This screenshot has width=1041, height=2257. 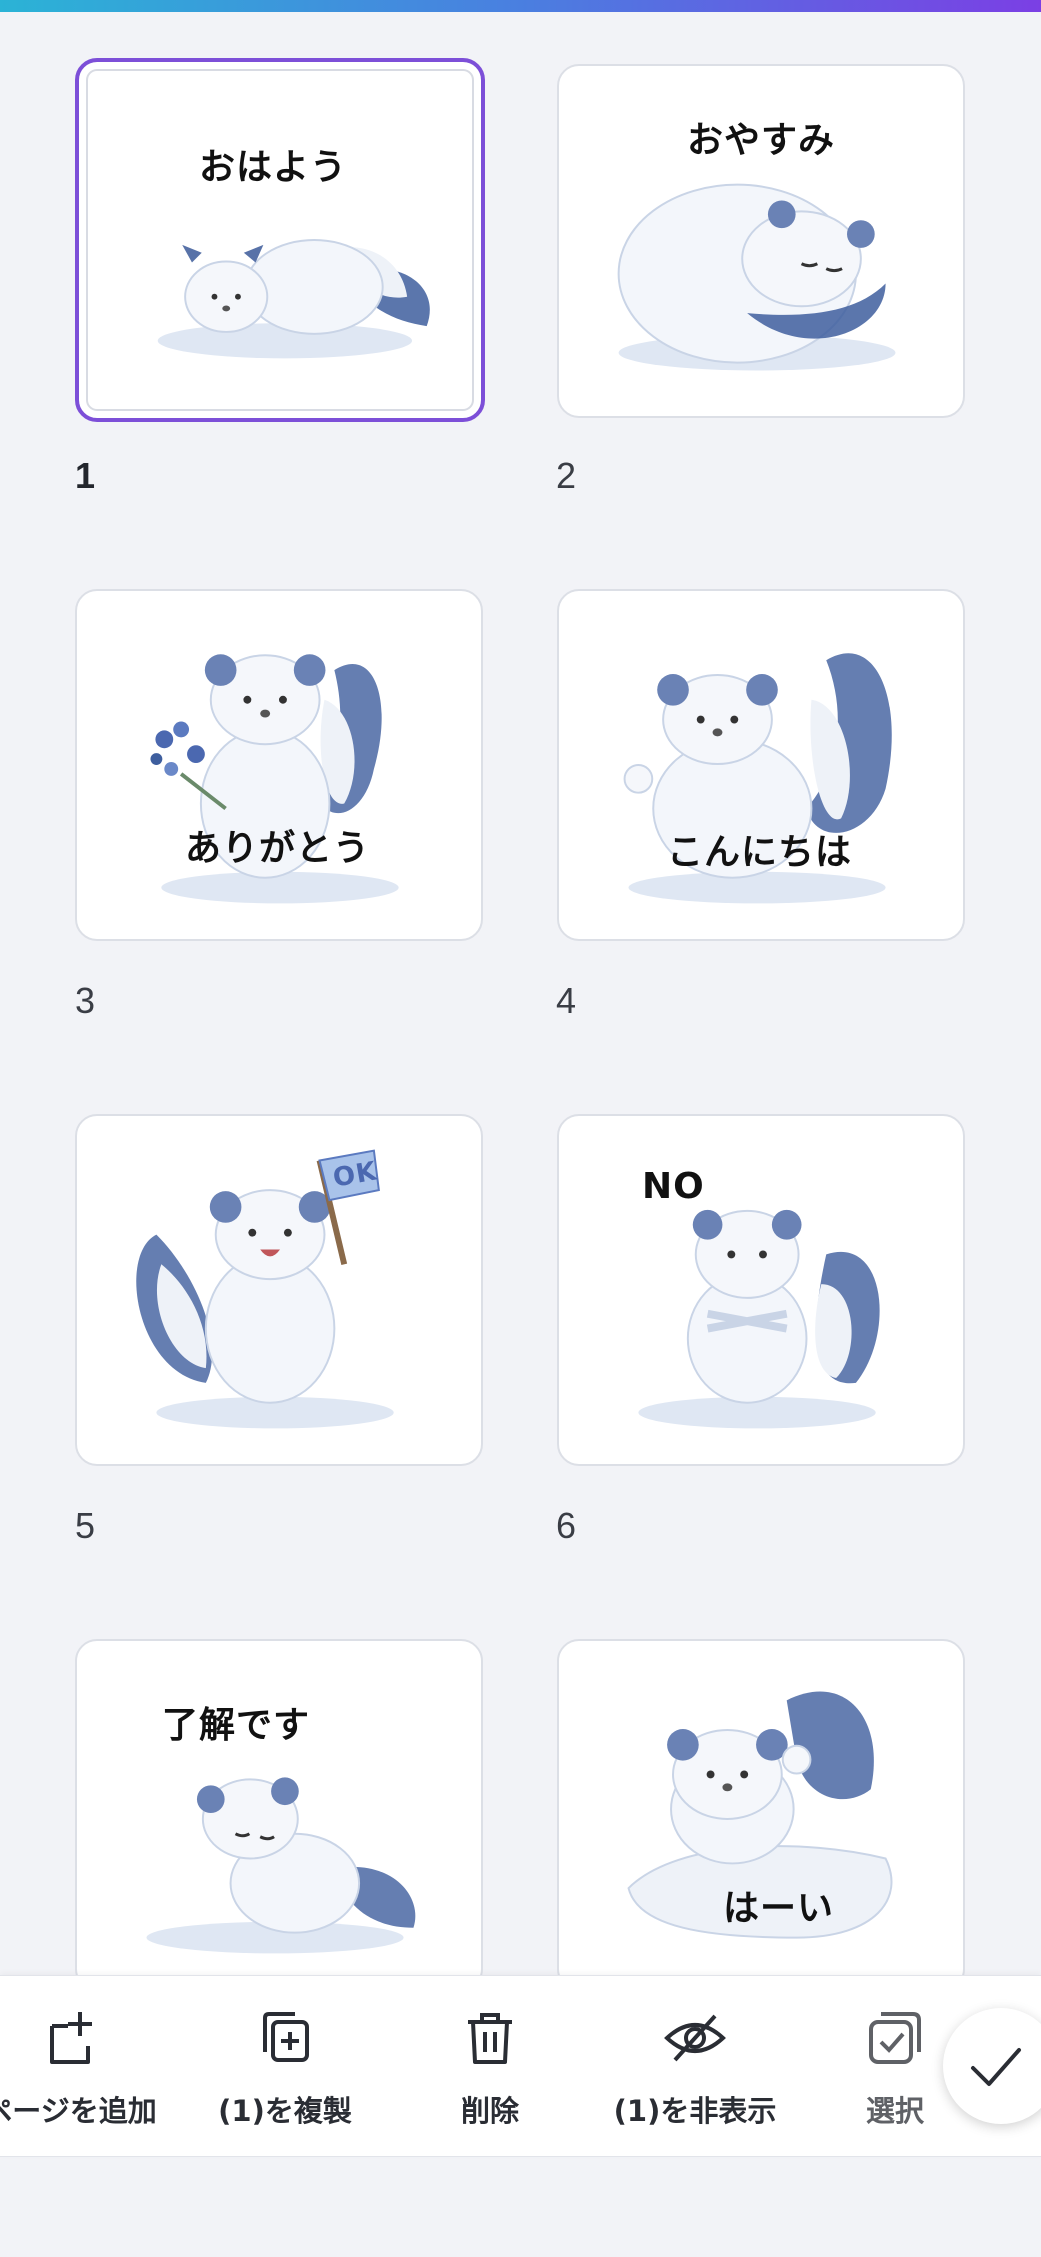 I want to click on page-thumbnail-3: ありがとう, so click(x=279, y=765).